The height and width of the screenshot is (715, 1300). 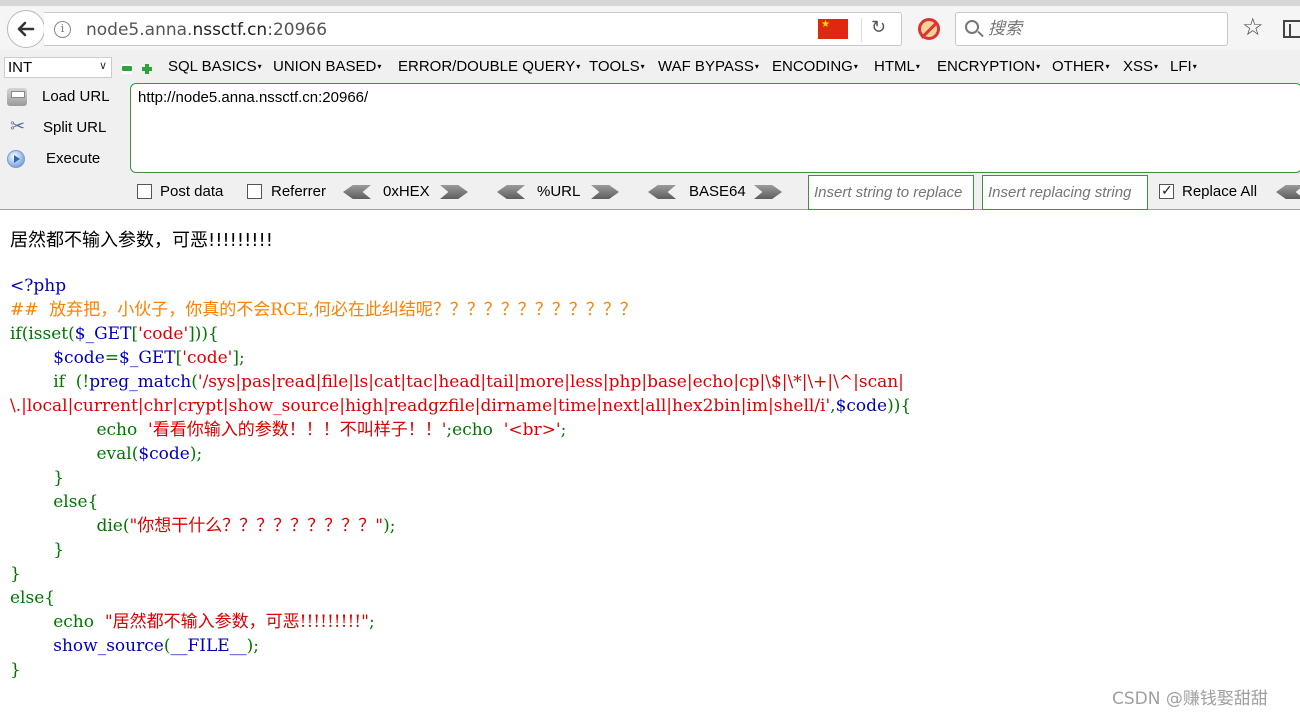 I want to click on hex-label: 0xHEX, so click(x=406, y=191).